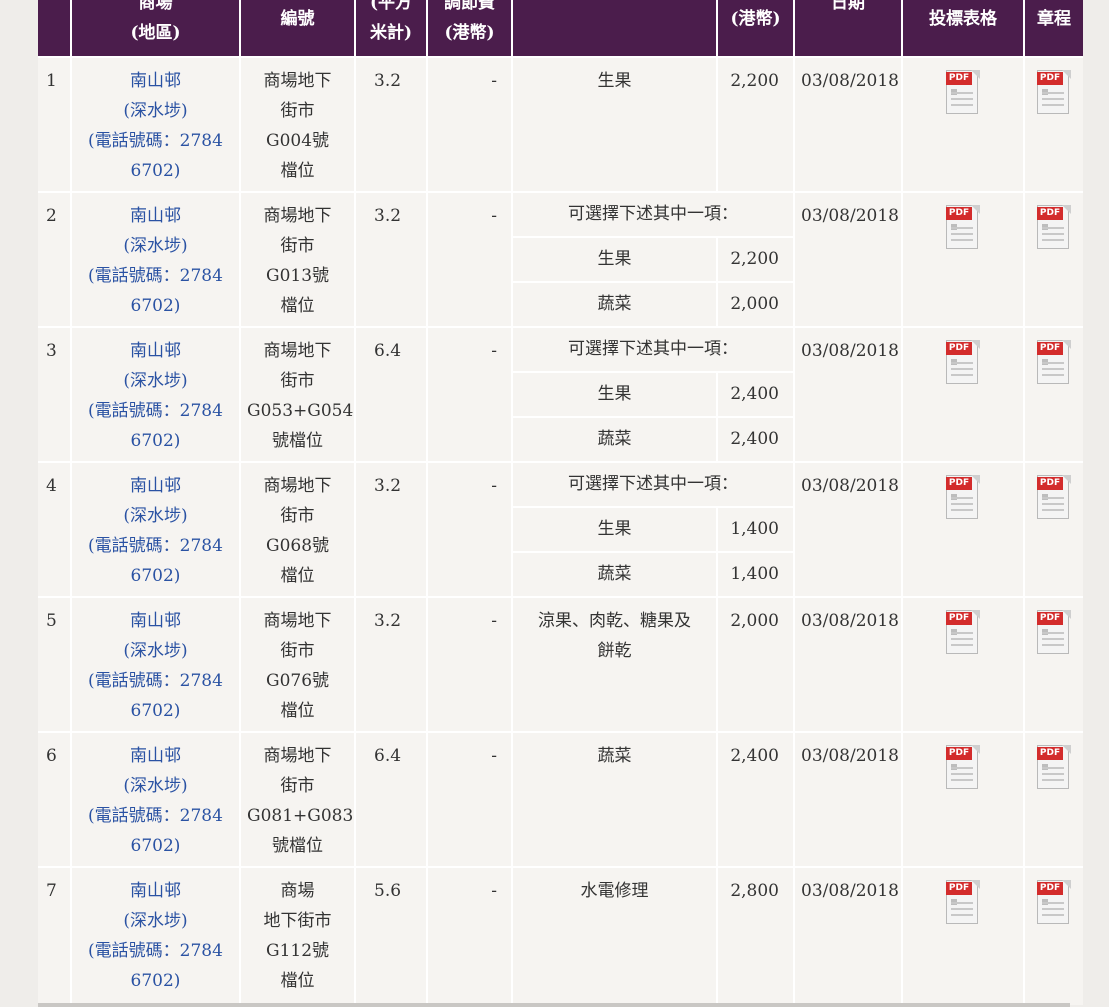 This screenshot has width=1109, height=1007. Describe the element at coordinates (300, 816) in the screenshot. I see `stall-code-line: G081+G083` at that location.